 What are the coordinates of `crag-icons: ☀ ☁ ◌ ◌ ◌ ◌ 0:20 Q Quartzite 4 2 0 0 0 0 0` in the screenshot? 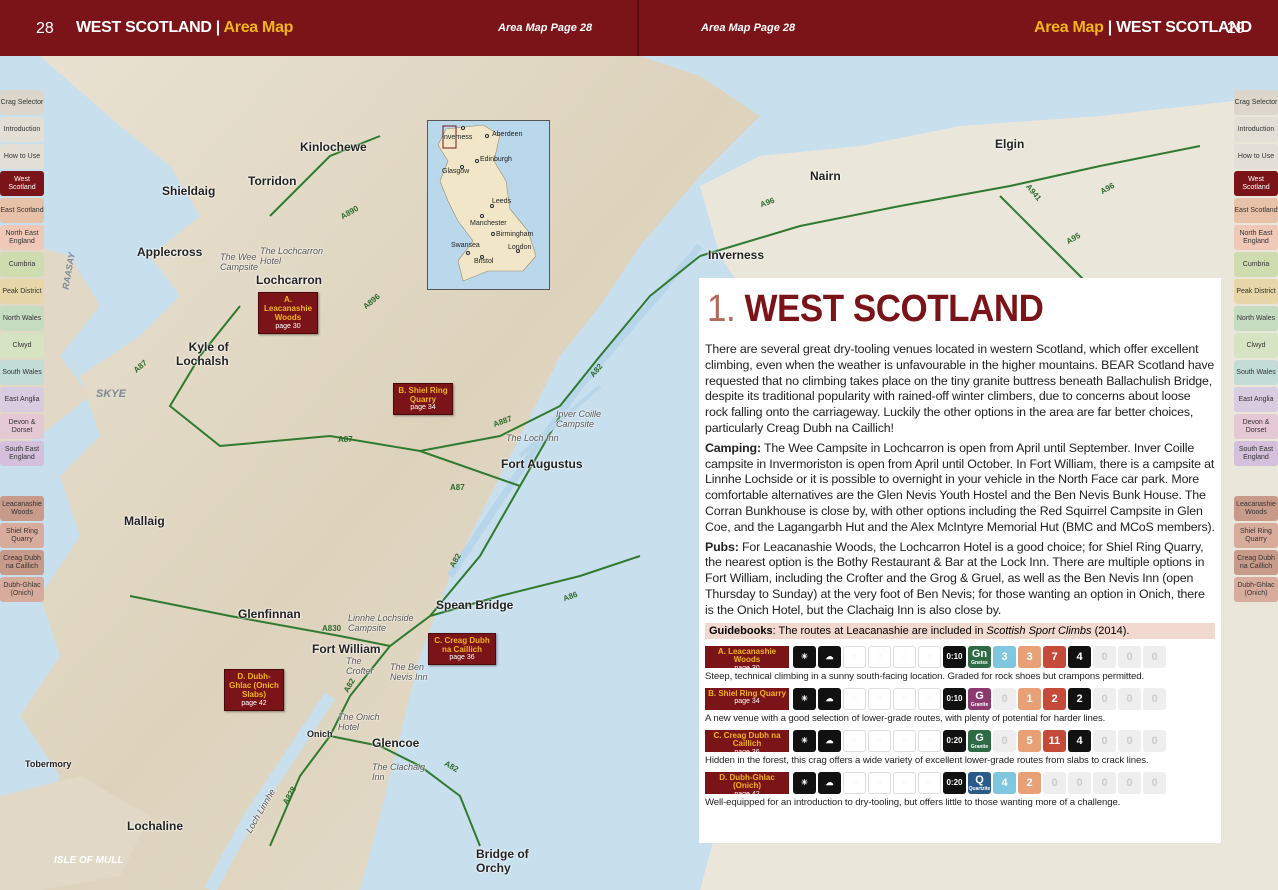 It's located at (979, 782).